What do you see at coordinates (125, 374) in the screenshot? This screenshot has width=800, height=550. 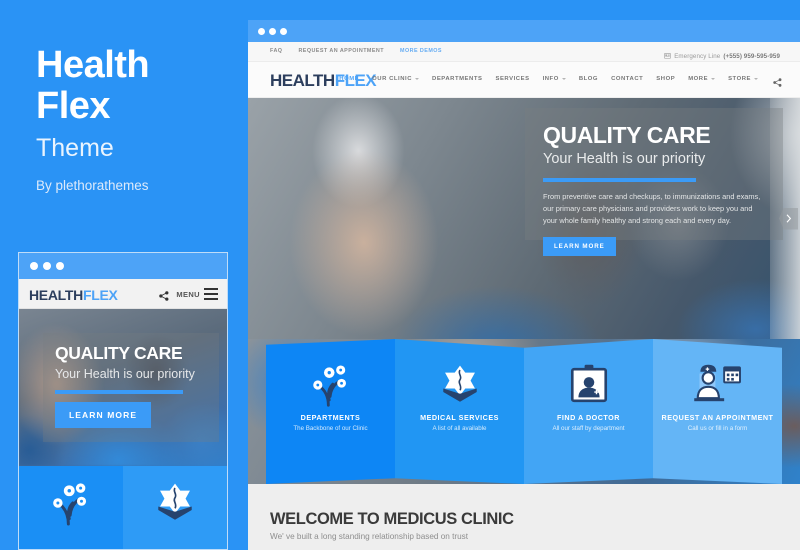 I see `mobile-hero-subtitle: Your Health is our priority` at bounding box center [125, 374].